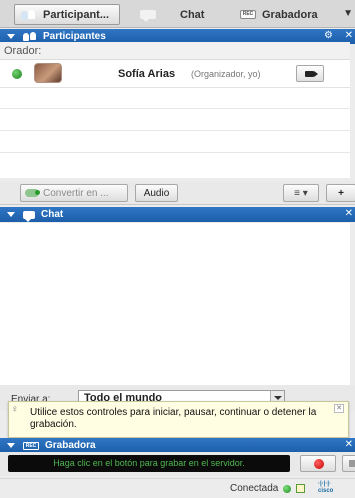 This screenshot has width=355, height=498. Describe the element at coordinates (48, 73) in the screenshot. I see `avatar` at that location.